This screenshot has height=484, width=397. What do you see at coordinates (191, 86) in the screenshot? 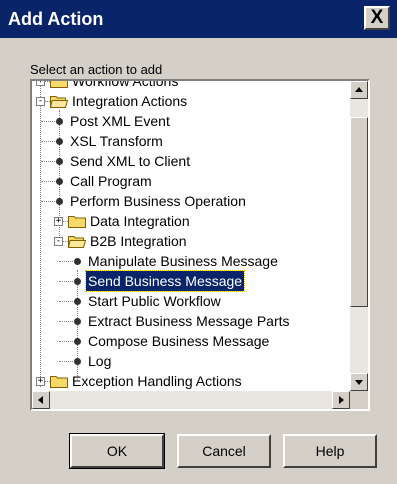
I see `tree-folder: + Workflow Actions` at bounding box center [191, 86].